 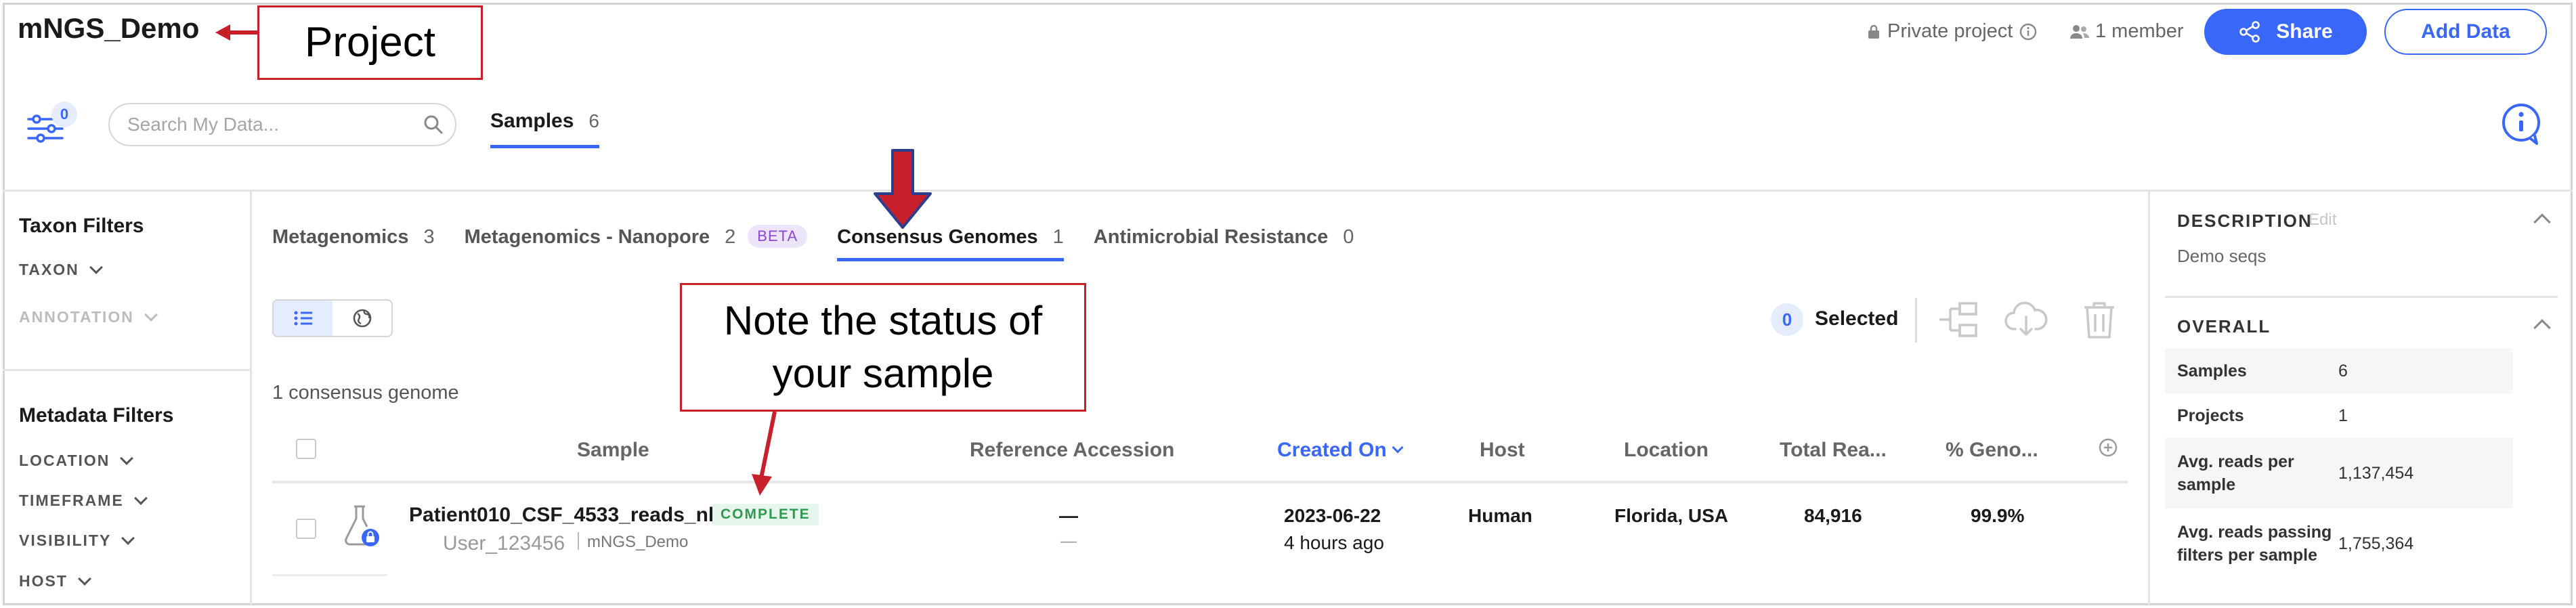 What do you see at coordinates (433, 124) in the screenshot?
I see `search-icon` at bounding box center [433, 124].